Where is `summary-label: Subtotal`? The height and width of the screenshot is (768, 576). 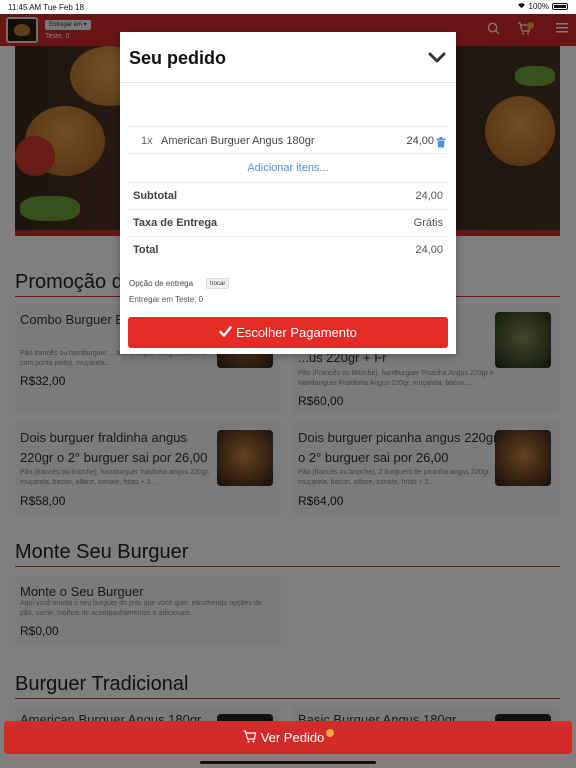
summary-label: Subtotal is located at coordinates (155, 196).